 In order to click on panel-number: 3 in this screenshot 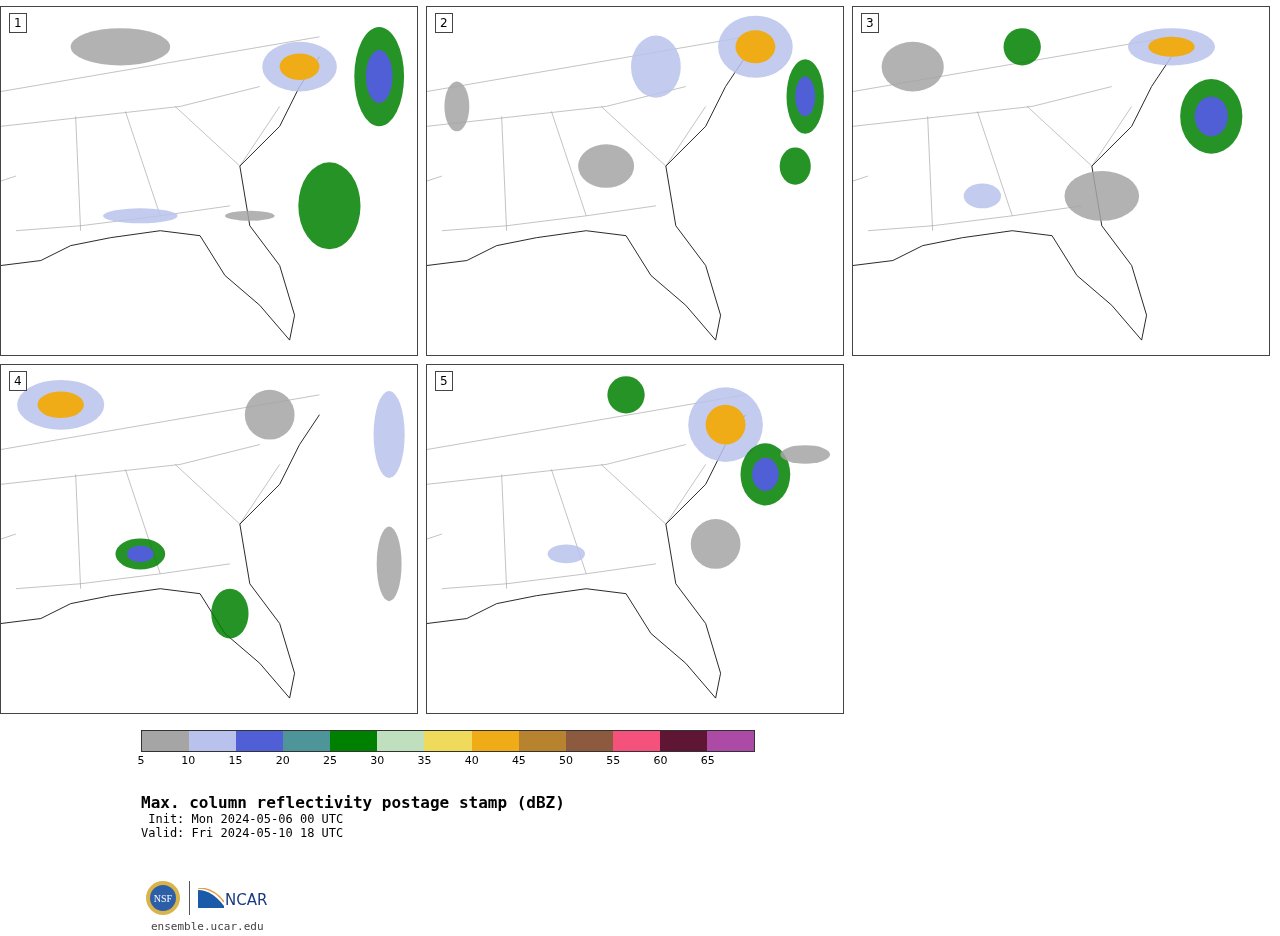, I will do `click(870, 23)`.